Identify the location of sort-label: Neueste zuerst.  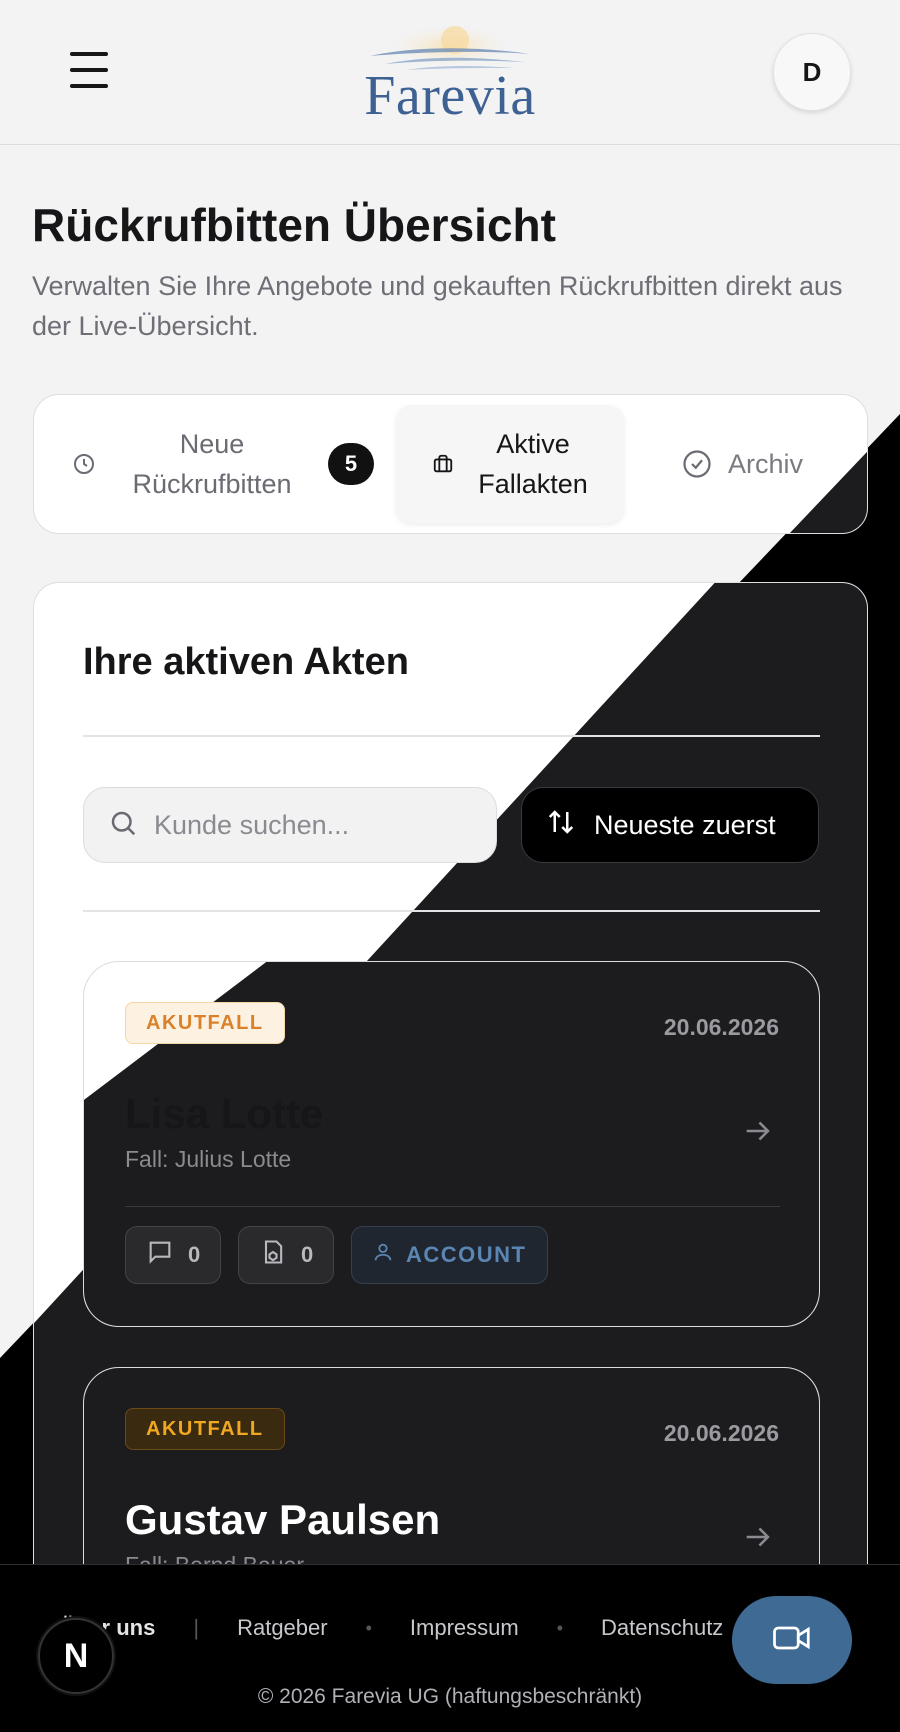
(685, 824).